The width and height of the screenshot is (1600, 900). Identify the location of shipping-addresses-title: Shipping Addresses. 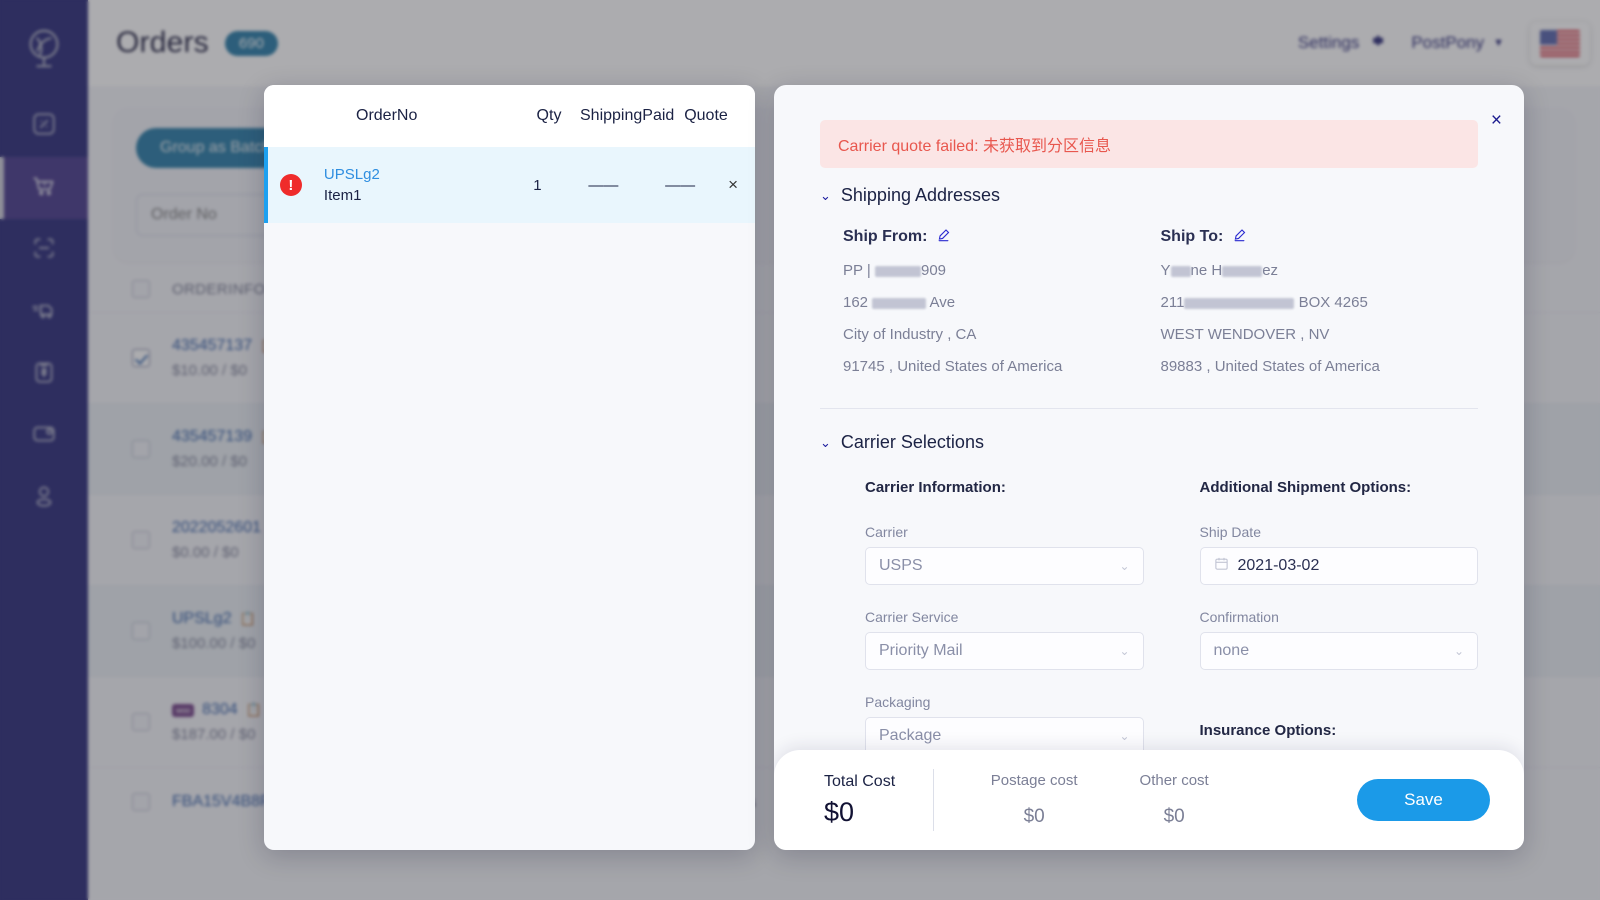
(920, 195).